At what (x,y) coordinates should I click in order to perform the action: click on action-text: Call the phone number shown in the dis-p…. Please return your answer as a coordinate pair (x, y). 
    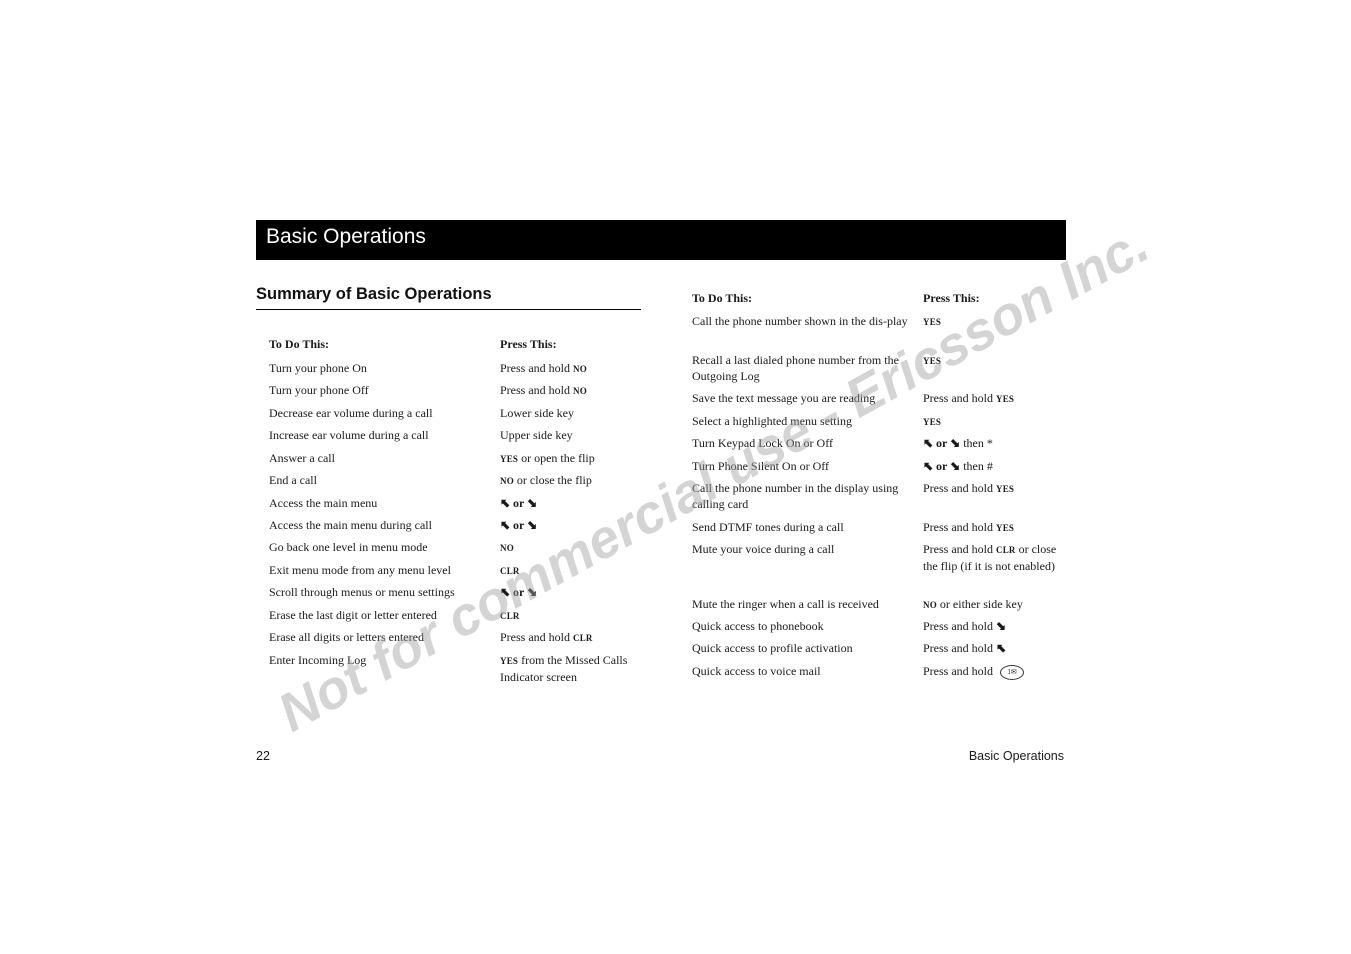
    Looking at the image, I should click on (800, 321).